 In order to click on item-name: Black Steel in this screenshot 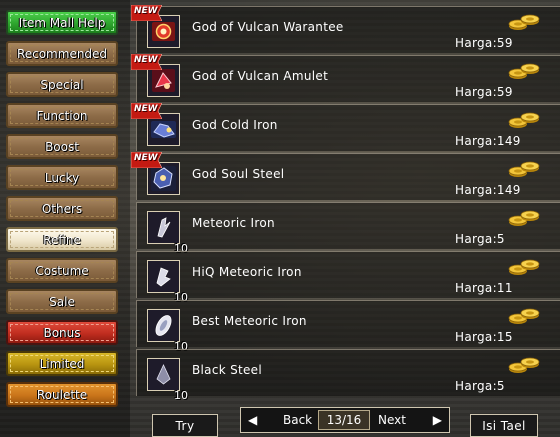, I will do `click(227, 370)`.